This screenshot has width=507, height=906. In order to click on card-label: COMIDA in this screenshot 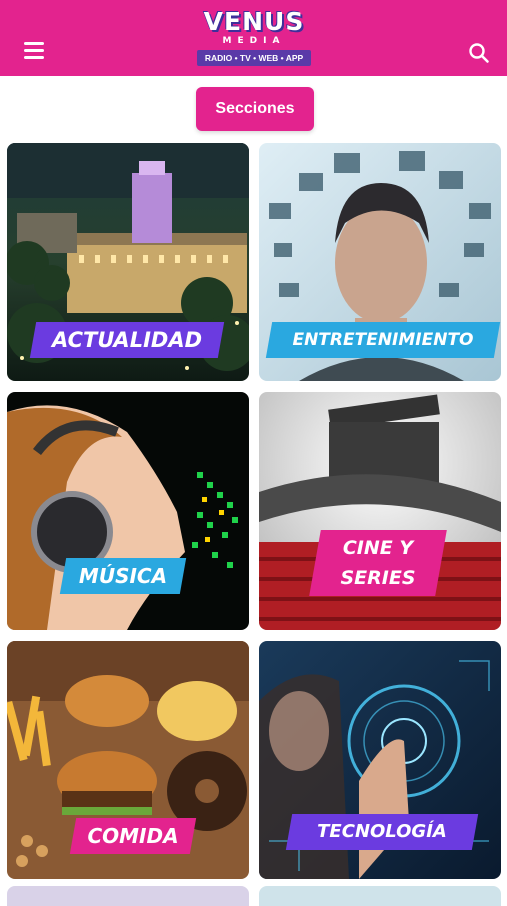, I will do `click(133, 836)`.